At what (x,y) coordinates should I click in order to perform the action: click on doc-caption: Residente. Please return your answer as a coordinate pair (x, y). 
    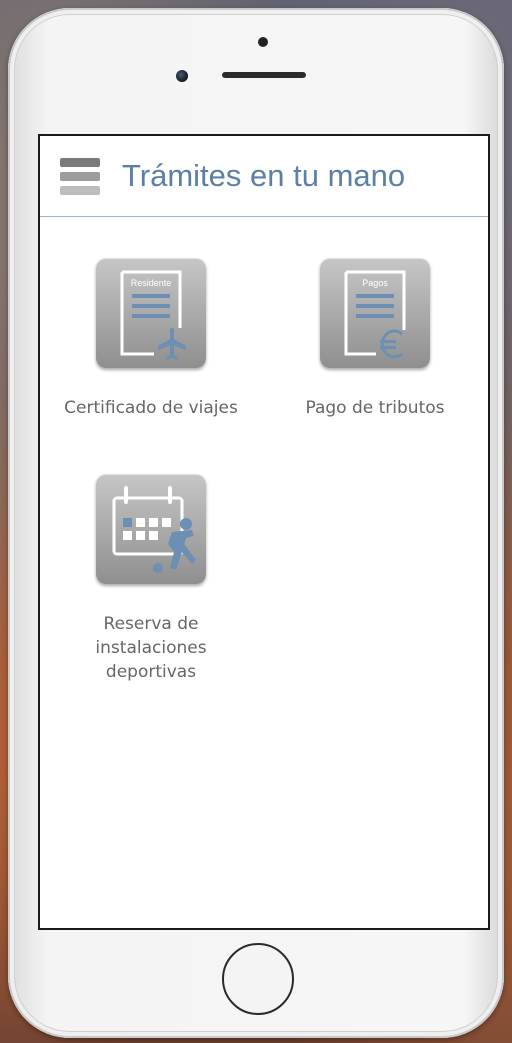
    Looking at the image, I should click on (151, 283).